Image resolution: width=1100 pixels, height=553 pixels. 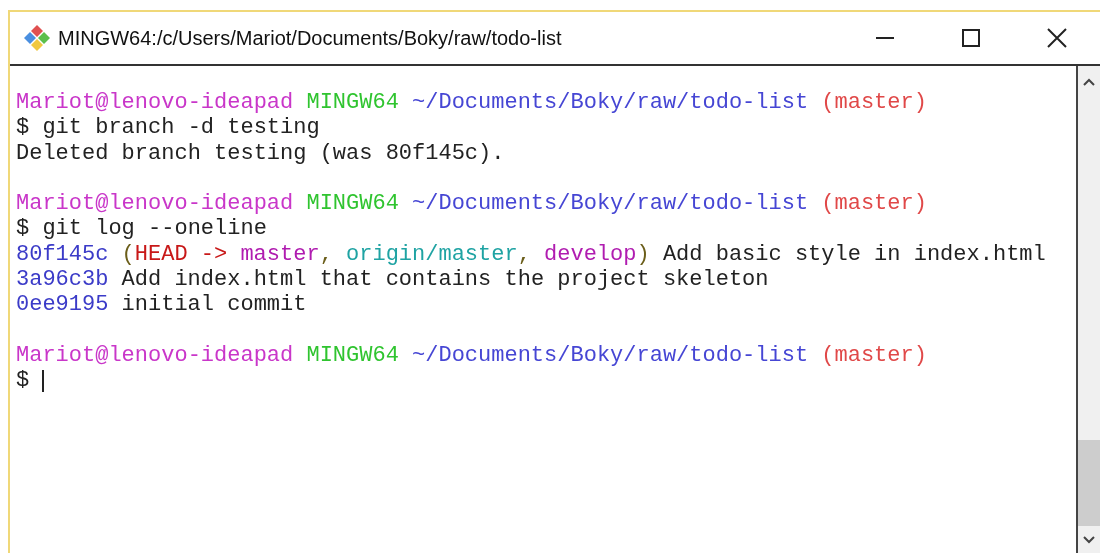 What do you see at coordinates (971, 38) in the screenshot?
I see `maximize-icon` at bounding box center [971, 38].